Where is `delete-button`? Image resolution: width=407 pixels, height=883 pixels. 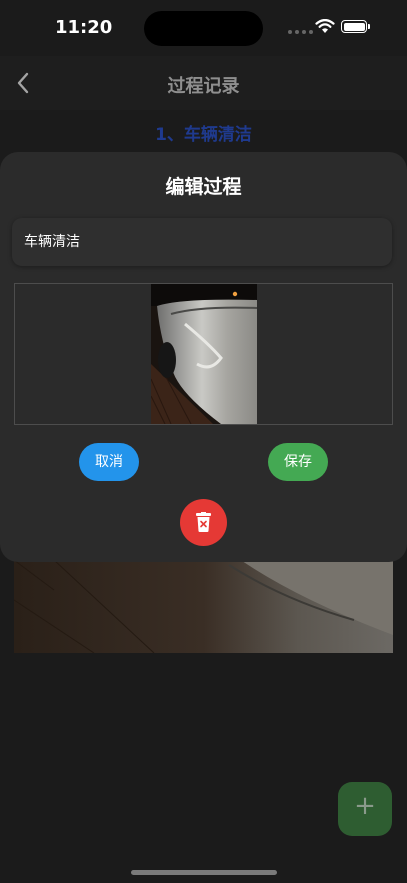 delete-button is located at coordinates (203, 522).